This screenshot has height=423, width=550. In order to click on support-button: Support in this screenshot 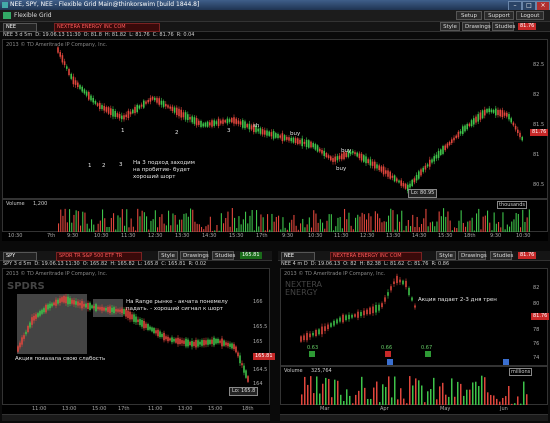, I will do `click(499, 15)`.